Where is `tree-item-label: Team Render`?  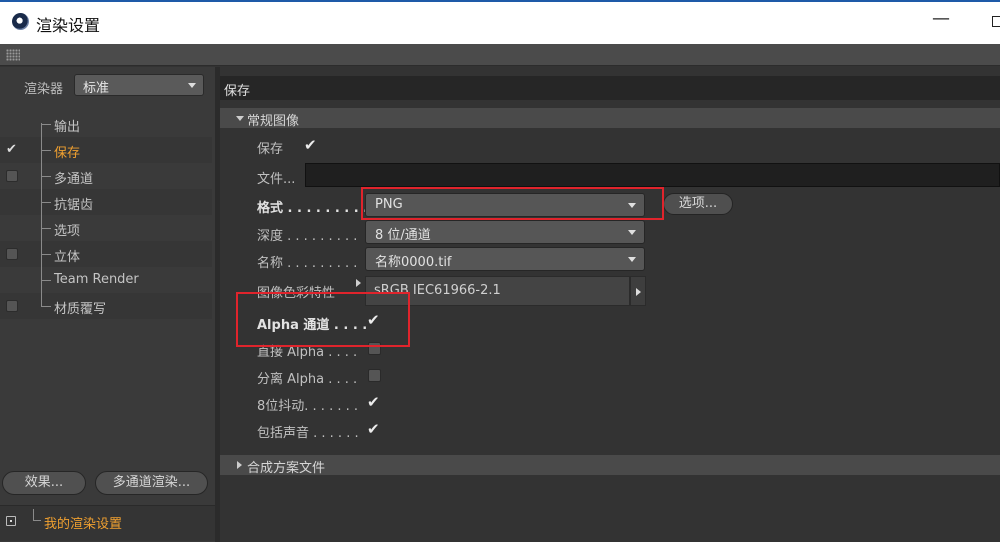
tree-item-label: Team Render is located at coordinates (96, 279).